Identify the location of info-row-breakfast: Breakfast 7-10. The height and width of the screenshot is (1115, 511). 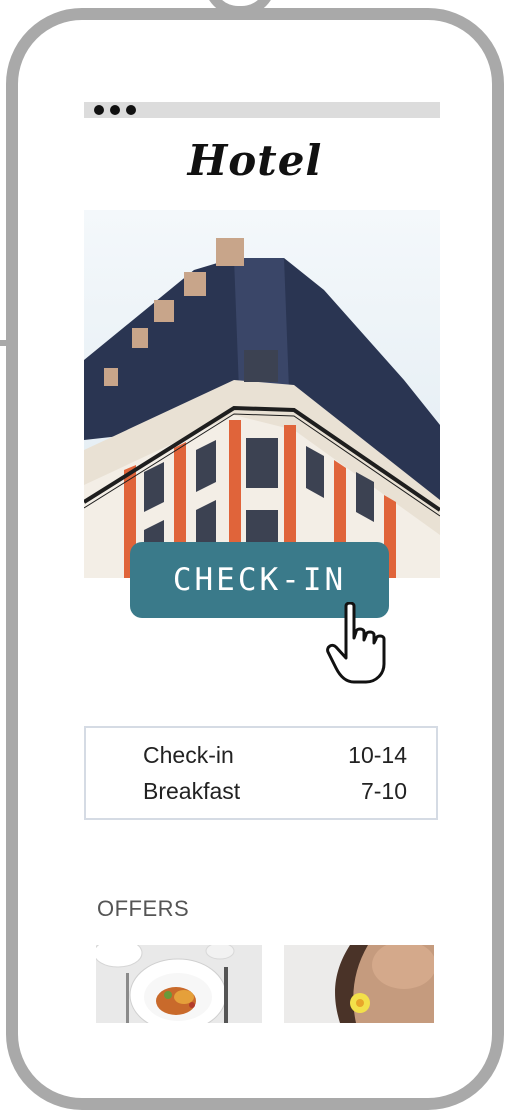
(275, 793).